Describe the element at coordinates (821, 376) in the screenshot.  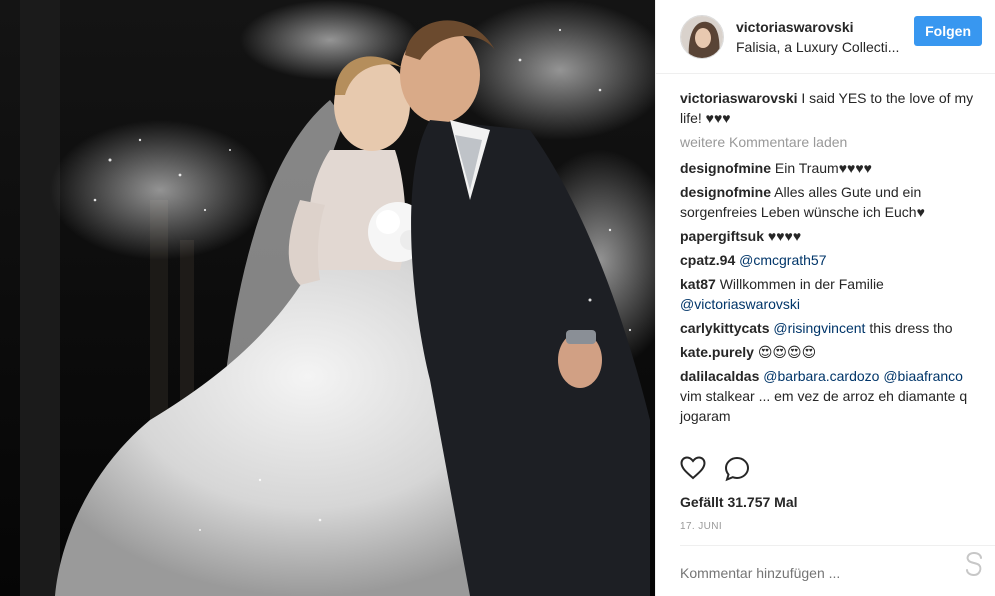
I see `comment-mention: @barbara.cardozo` at that location.